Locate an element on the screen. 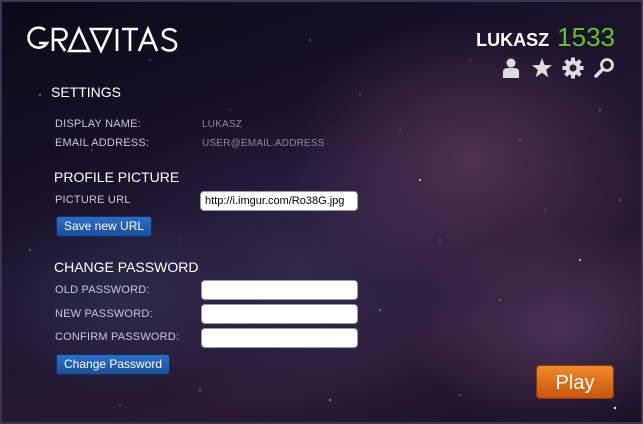 The image size is (643, 424). gravitas-logo-mark is located at coordinates (102, 39).